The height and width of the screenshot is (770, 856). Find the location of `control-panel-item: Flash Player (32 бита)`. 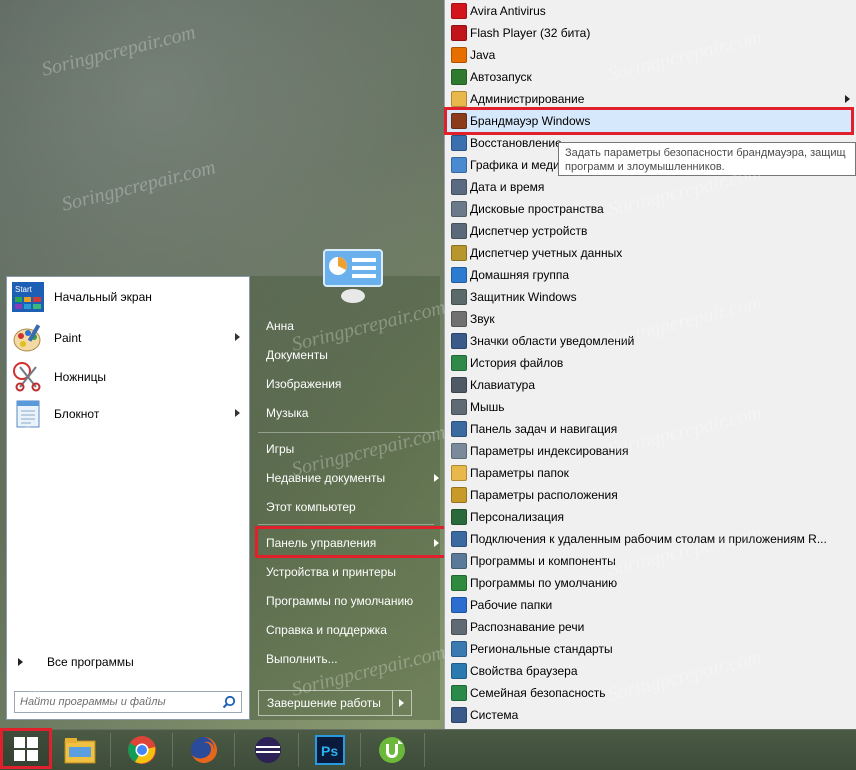

control-panel-item: Flash Player (32 бита) is located at coordinates (650, 33).